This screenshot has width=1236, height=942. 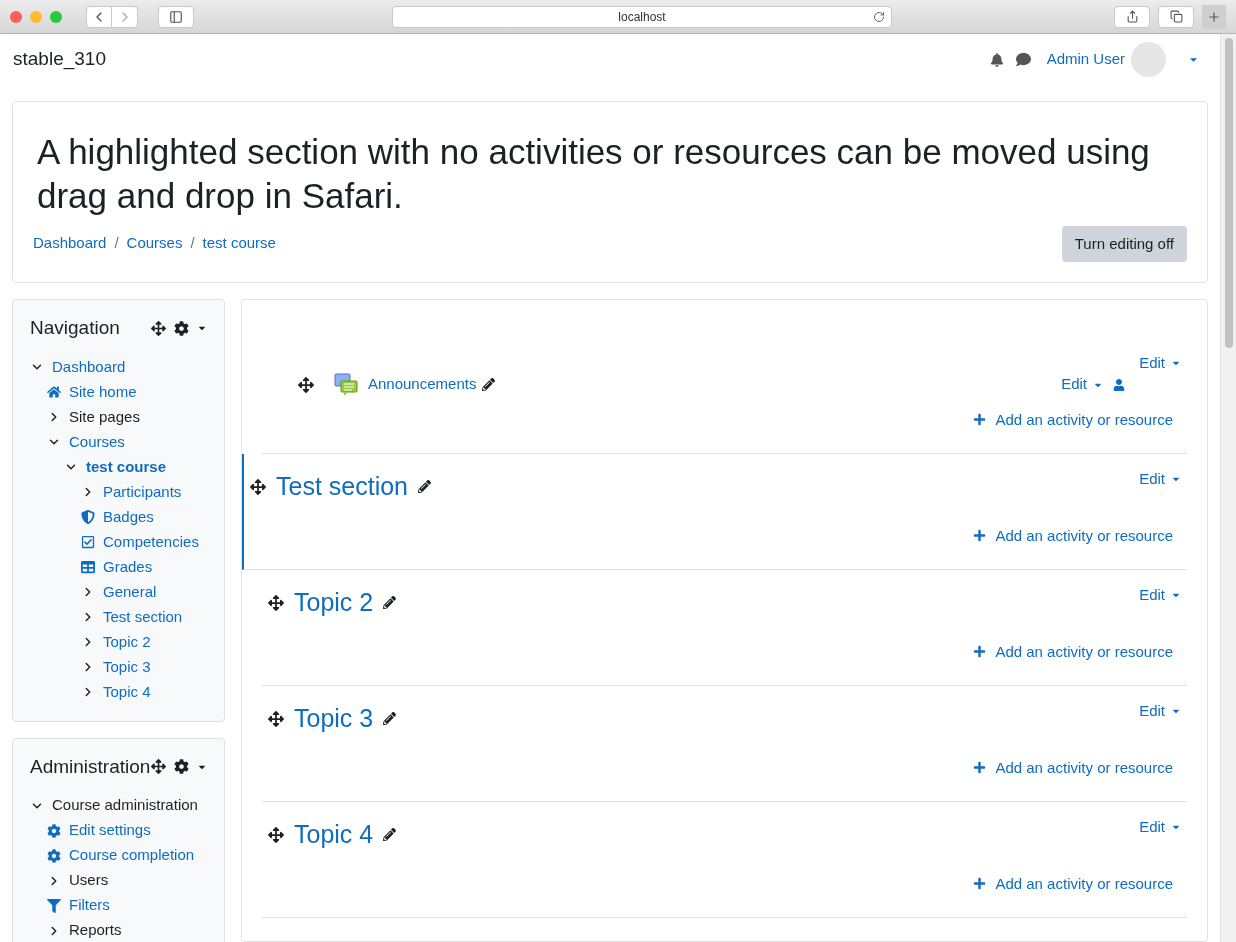 I want to click on shield-icon, so click(x=88, y=517).